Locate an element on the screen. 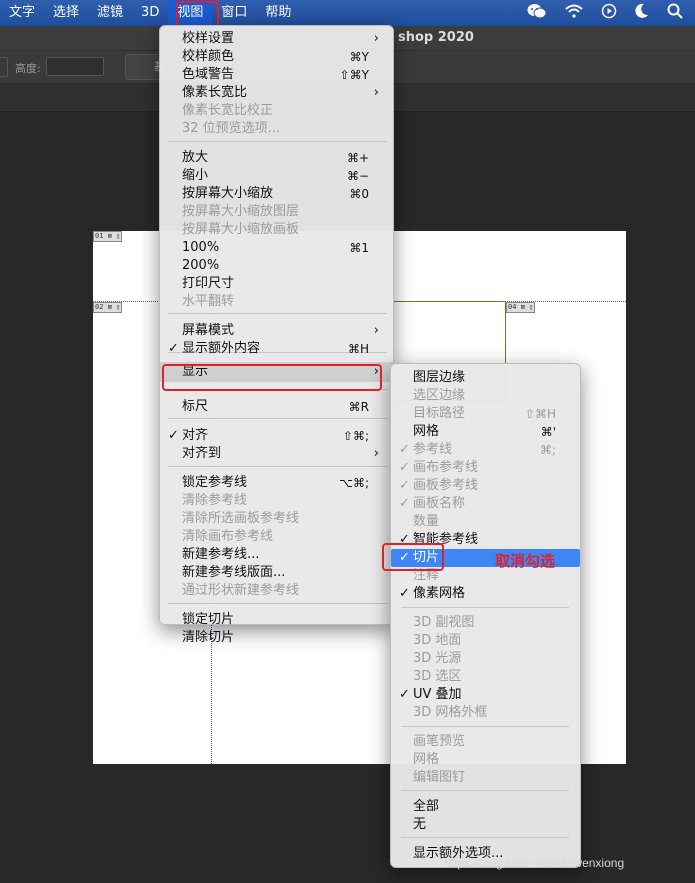 This screenshot has height=883, width=695. wechat-icon is located at coordinates (537, 13).